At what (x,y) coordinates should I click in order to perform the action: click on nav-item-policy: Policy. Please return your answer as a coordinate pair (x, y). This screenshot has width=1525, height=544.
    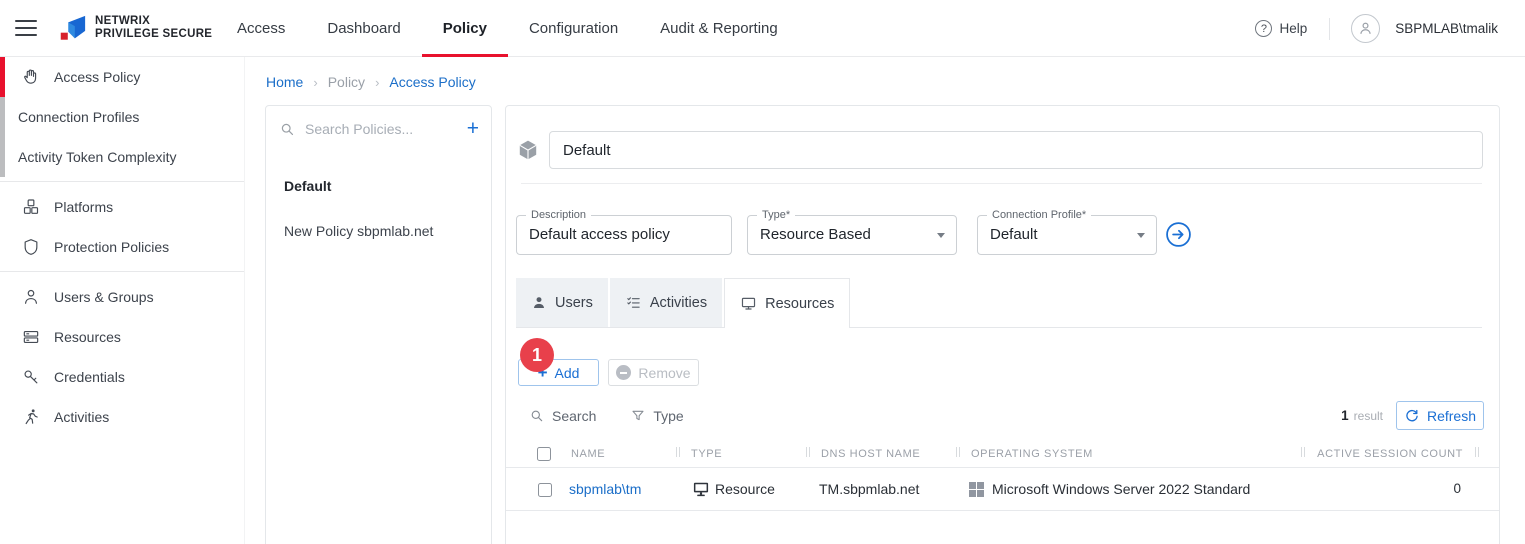
    Looking at the image, I should click on (465, 28).